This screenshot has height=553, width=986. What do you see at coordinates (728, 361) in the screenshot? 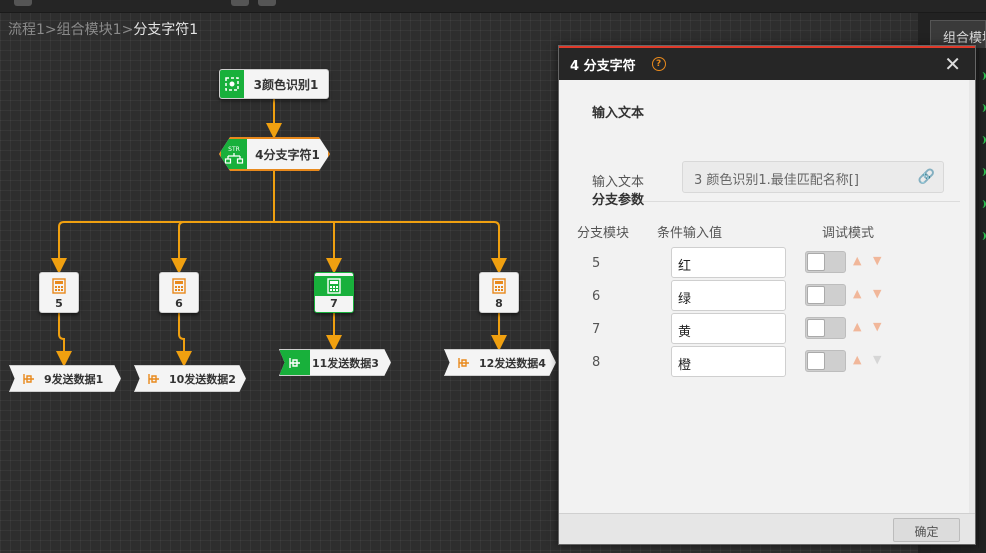
I see `condition-input: 橙` at bounding box center [728, 361].